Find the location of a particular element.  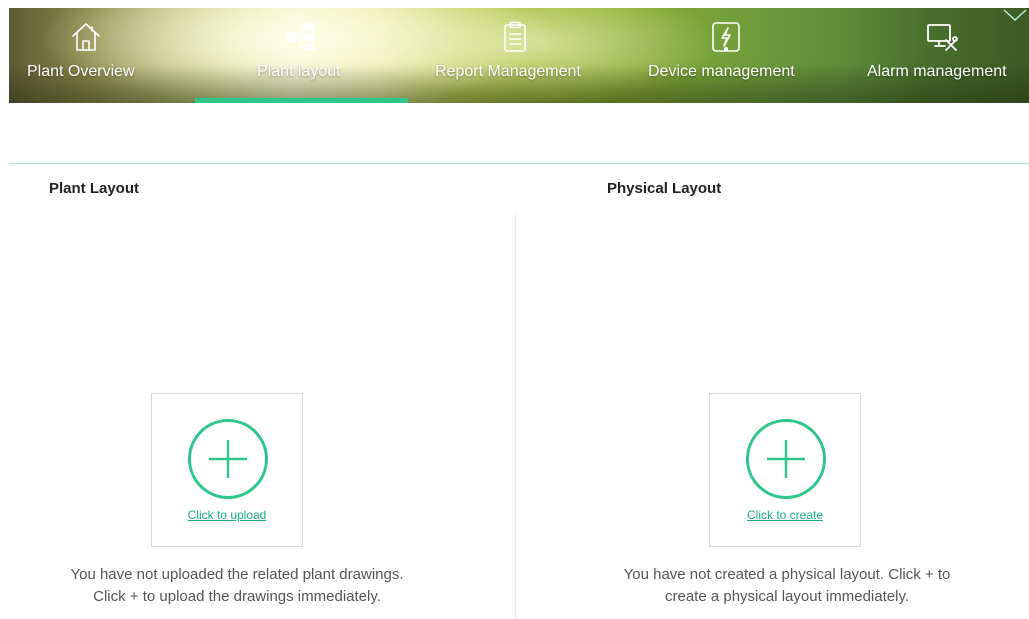

monitor-tools-icon is located at coordinates (942, 37).